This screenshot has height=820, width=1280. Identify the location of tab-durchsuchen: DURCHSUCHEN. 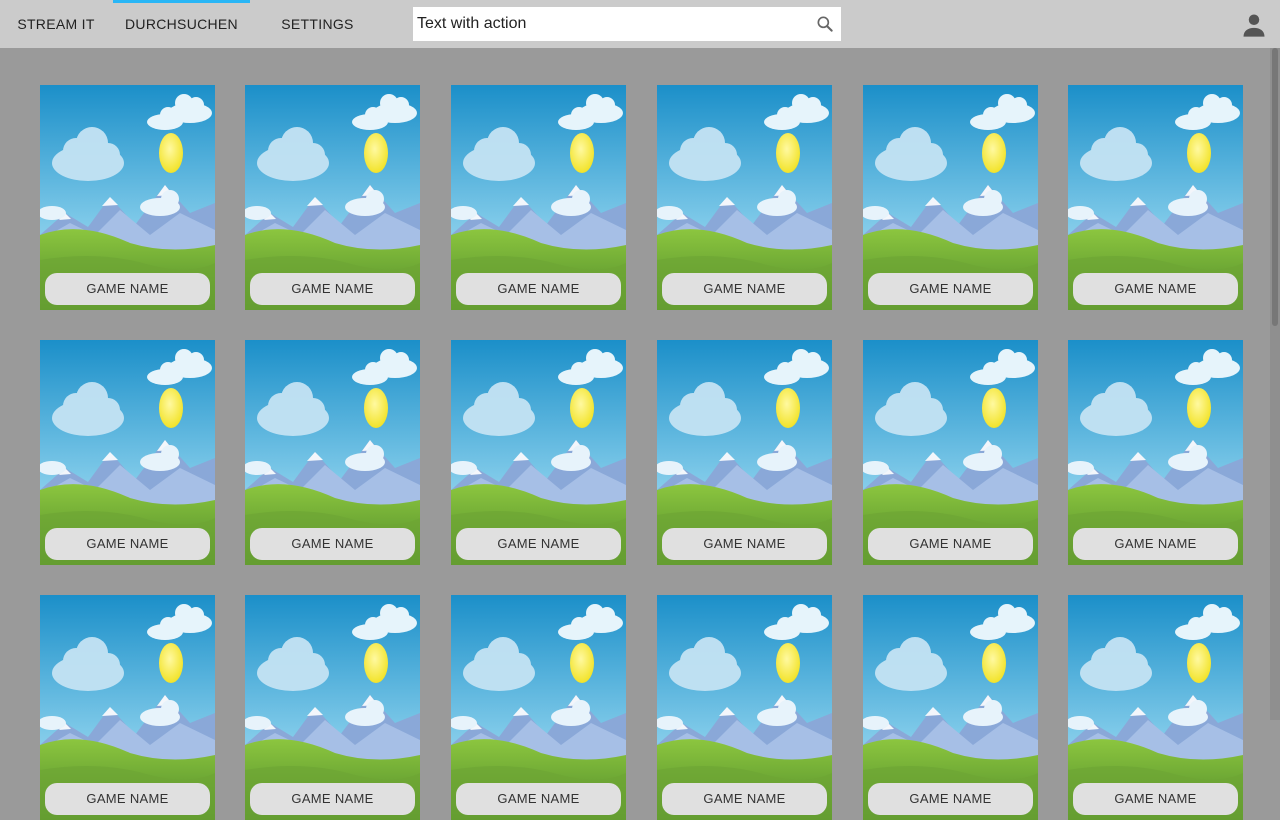
(181, 24).